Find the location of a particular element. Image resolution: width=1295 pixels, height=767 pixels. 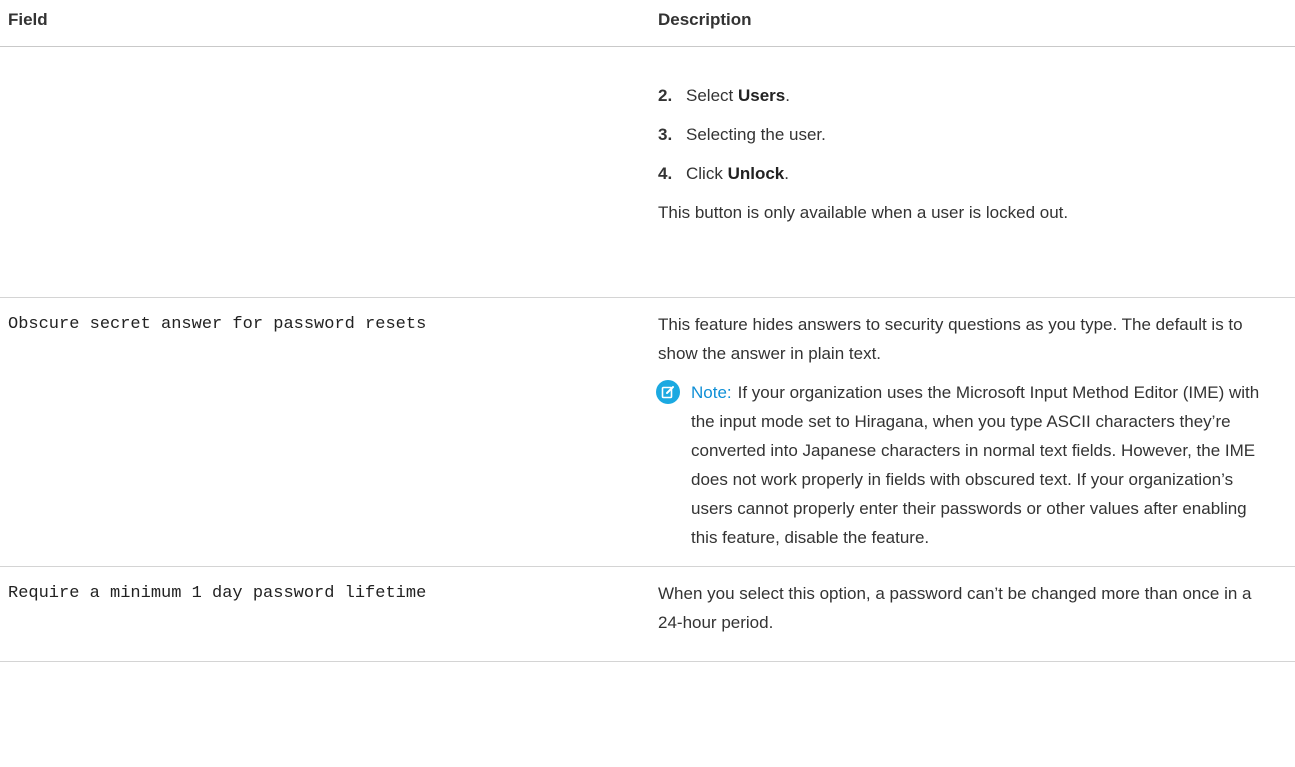

step-text-bold: Users is located at coordinates (761, 95).